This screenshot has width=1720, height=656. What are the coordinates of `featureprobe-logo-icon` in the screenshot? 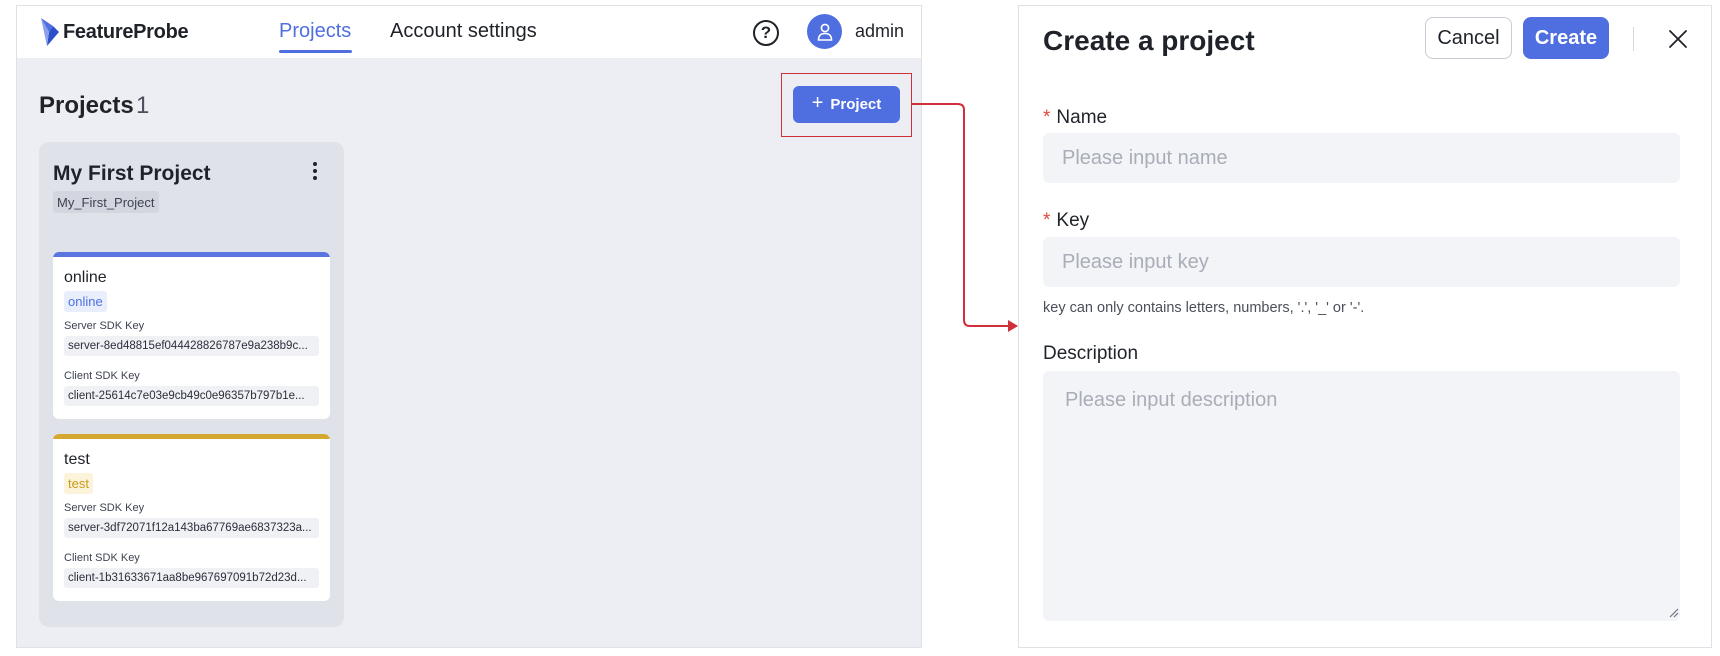 It's located at (50, 32).